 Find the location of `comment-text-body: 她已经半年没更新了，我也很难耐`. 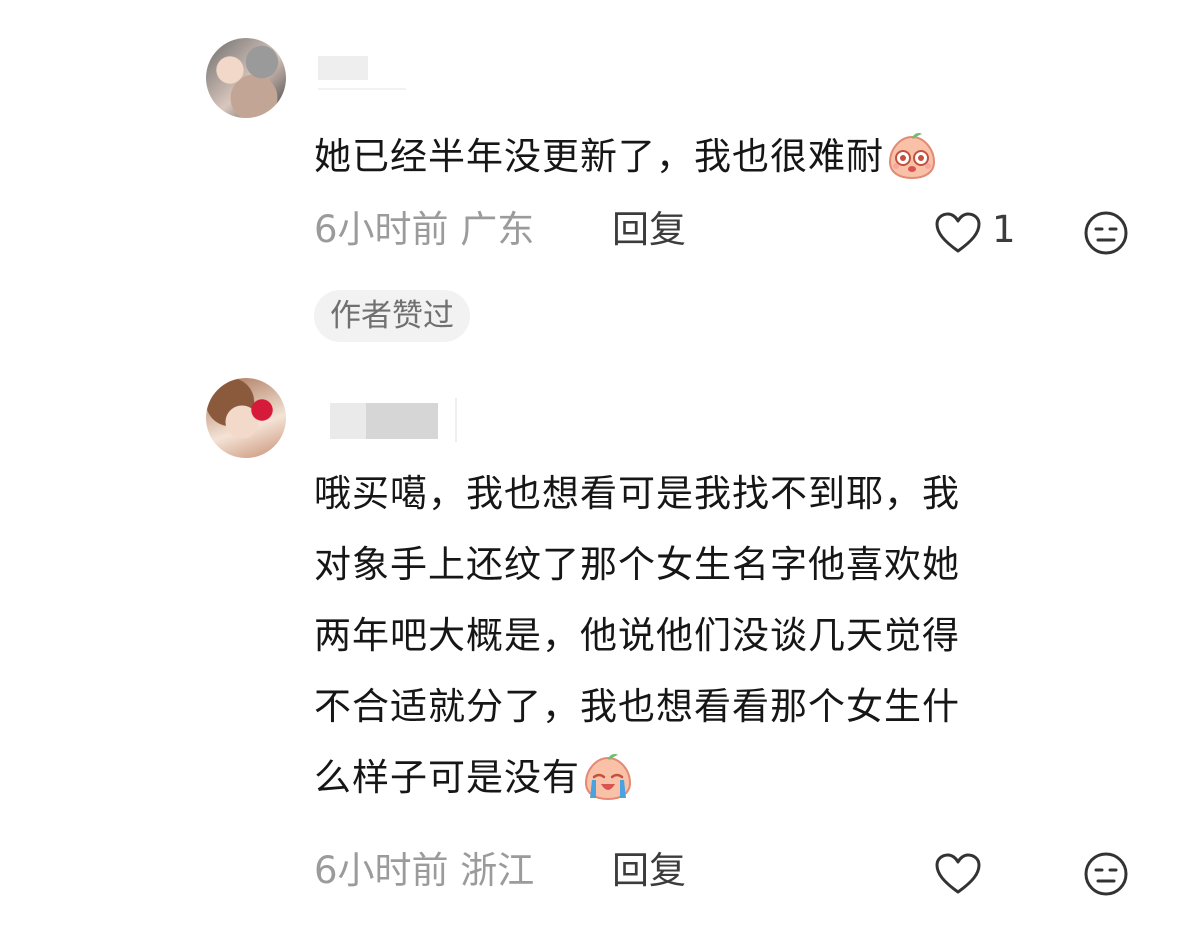

comment-text-body: 她已经半年没更新了，我也很难耐 is located at coordinates (599, 156).